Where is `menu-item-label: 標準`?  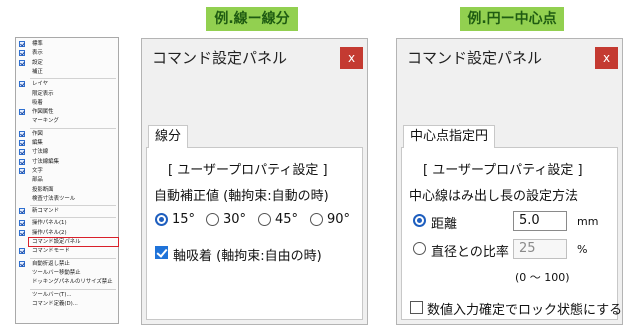 menu-item-label: 標準 is located at coordinates (37, 44).